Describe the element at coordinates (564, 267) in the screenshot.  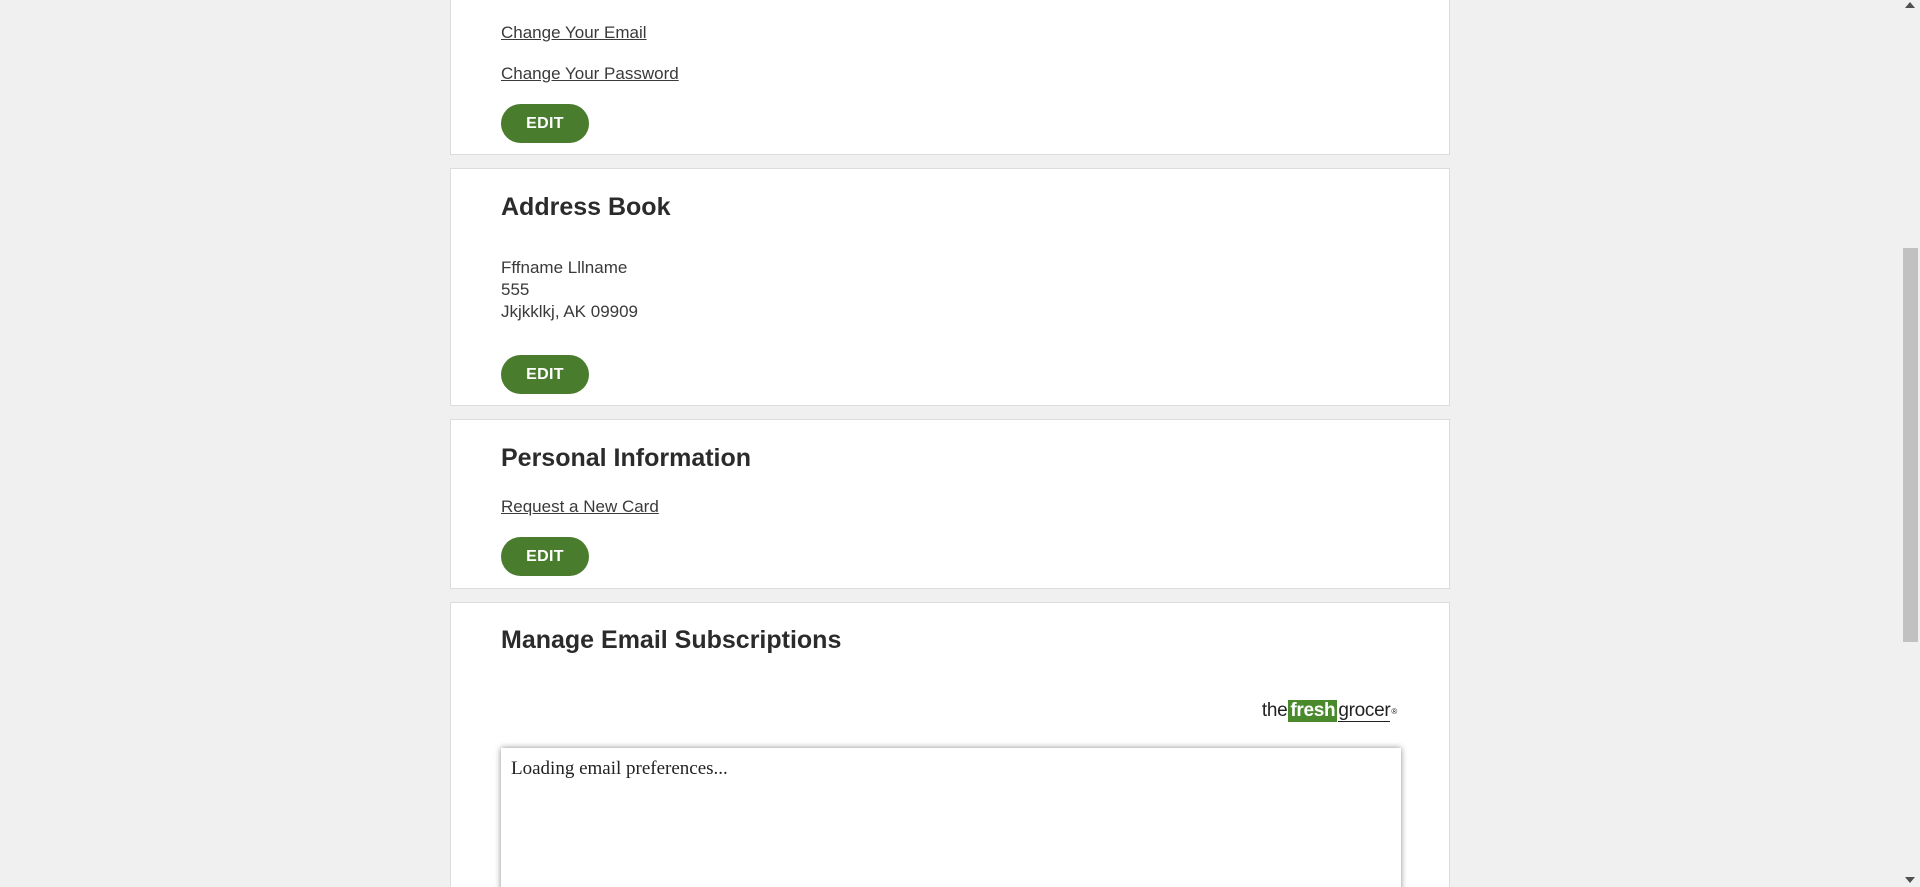
I see `address-name: Fffname Lllname` at that location.